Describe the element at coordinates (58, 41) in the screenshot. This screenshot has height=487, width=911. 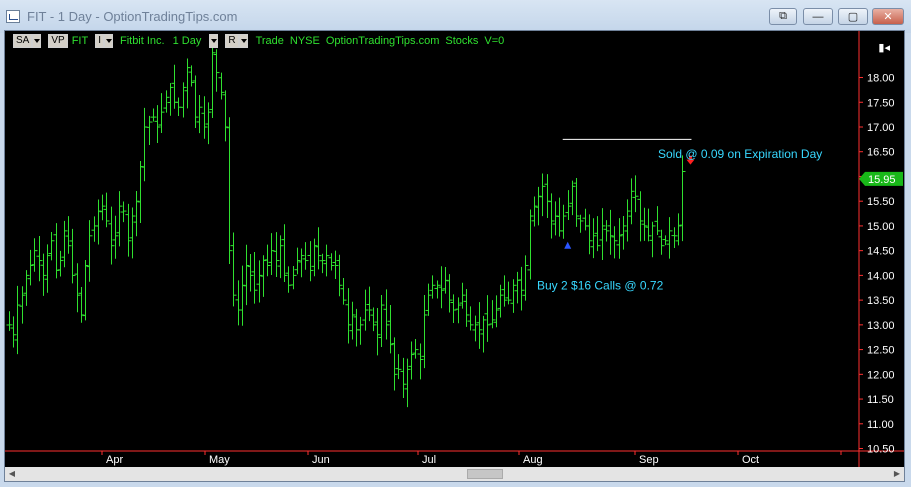
I see `vp-button: VP` at that location.